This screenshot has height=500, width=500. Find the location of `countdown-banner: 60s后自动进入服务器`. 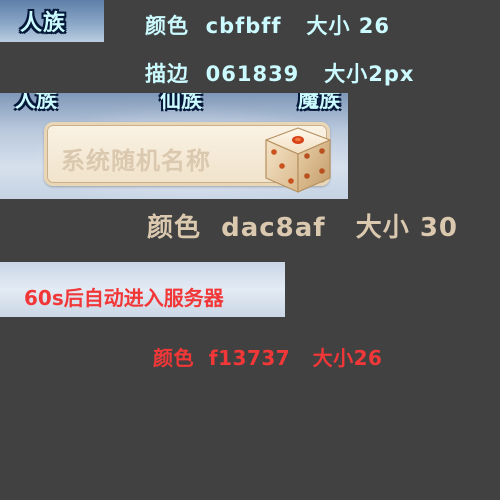

countdown-banner: 60s后自动进入服务器 is located at coordinates (142, 289).